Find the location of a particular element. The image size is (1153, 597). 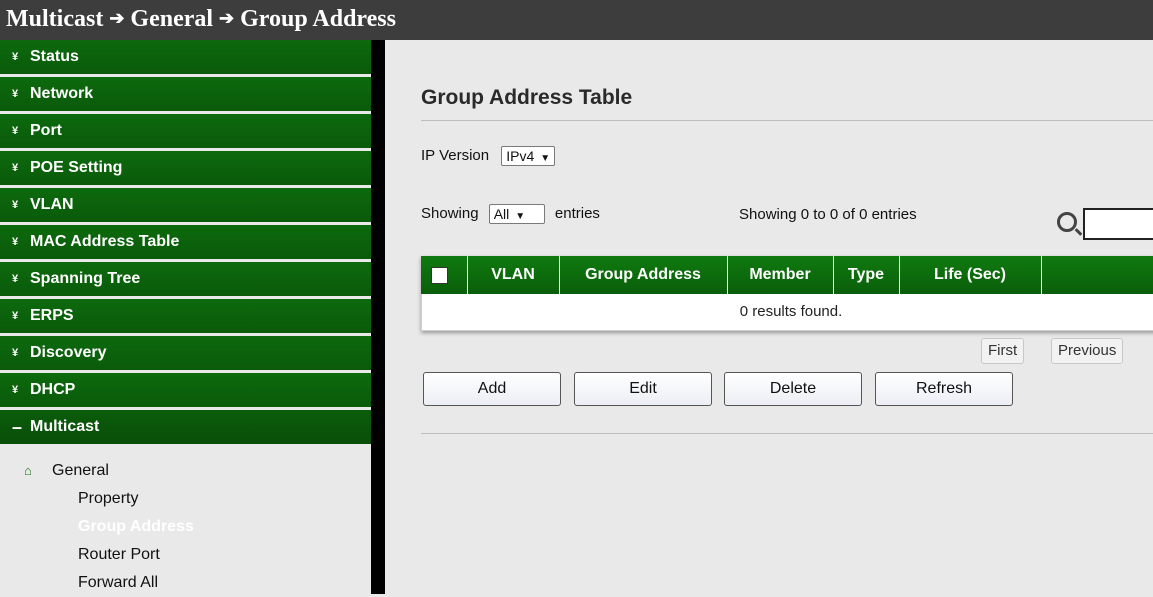

add-button: Add is located at coordinates (492, 389).